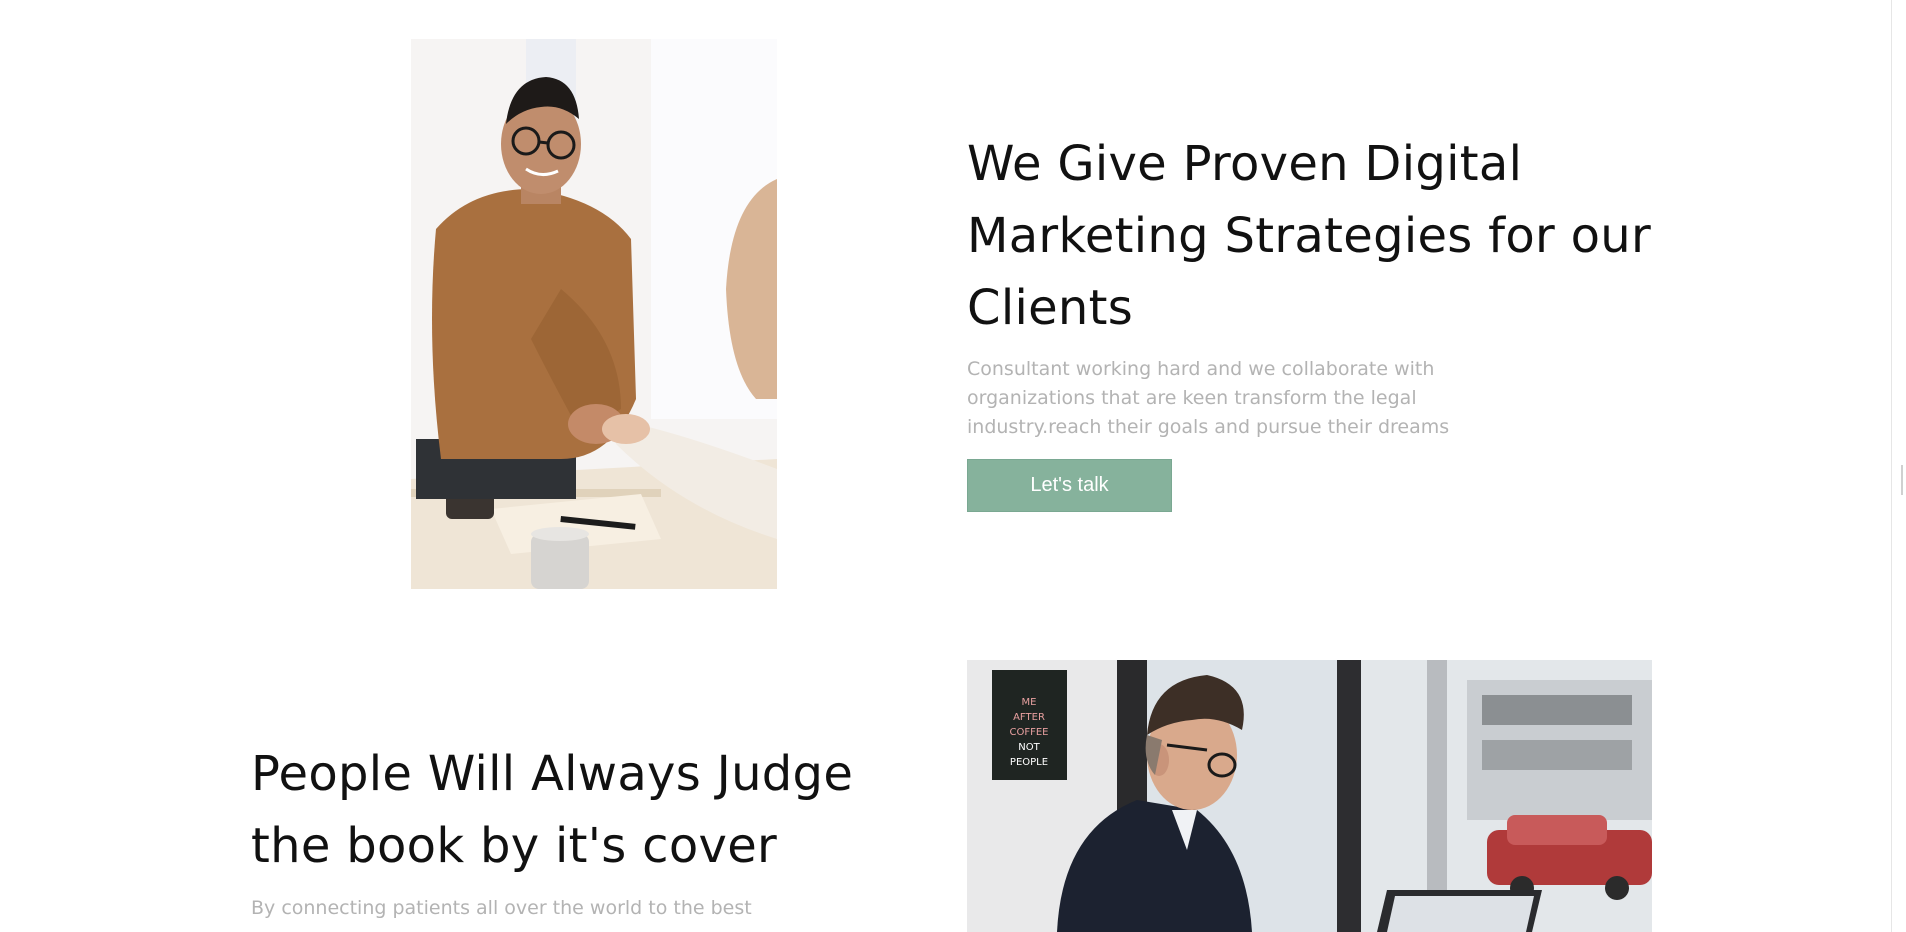 This screenshot has height=932, width=1906. What do you see at coordinates (1902, 480) in the screenshot?
I see `scrollbar-thumb` at bounding box center [1902, 480].